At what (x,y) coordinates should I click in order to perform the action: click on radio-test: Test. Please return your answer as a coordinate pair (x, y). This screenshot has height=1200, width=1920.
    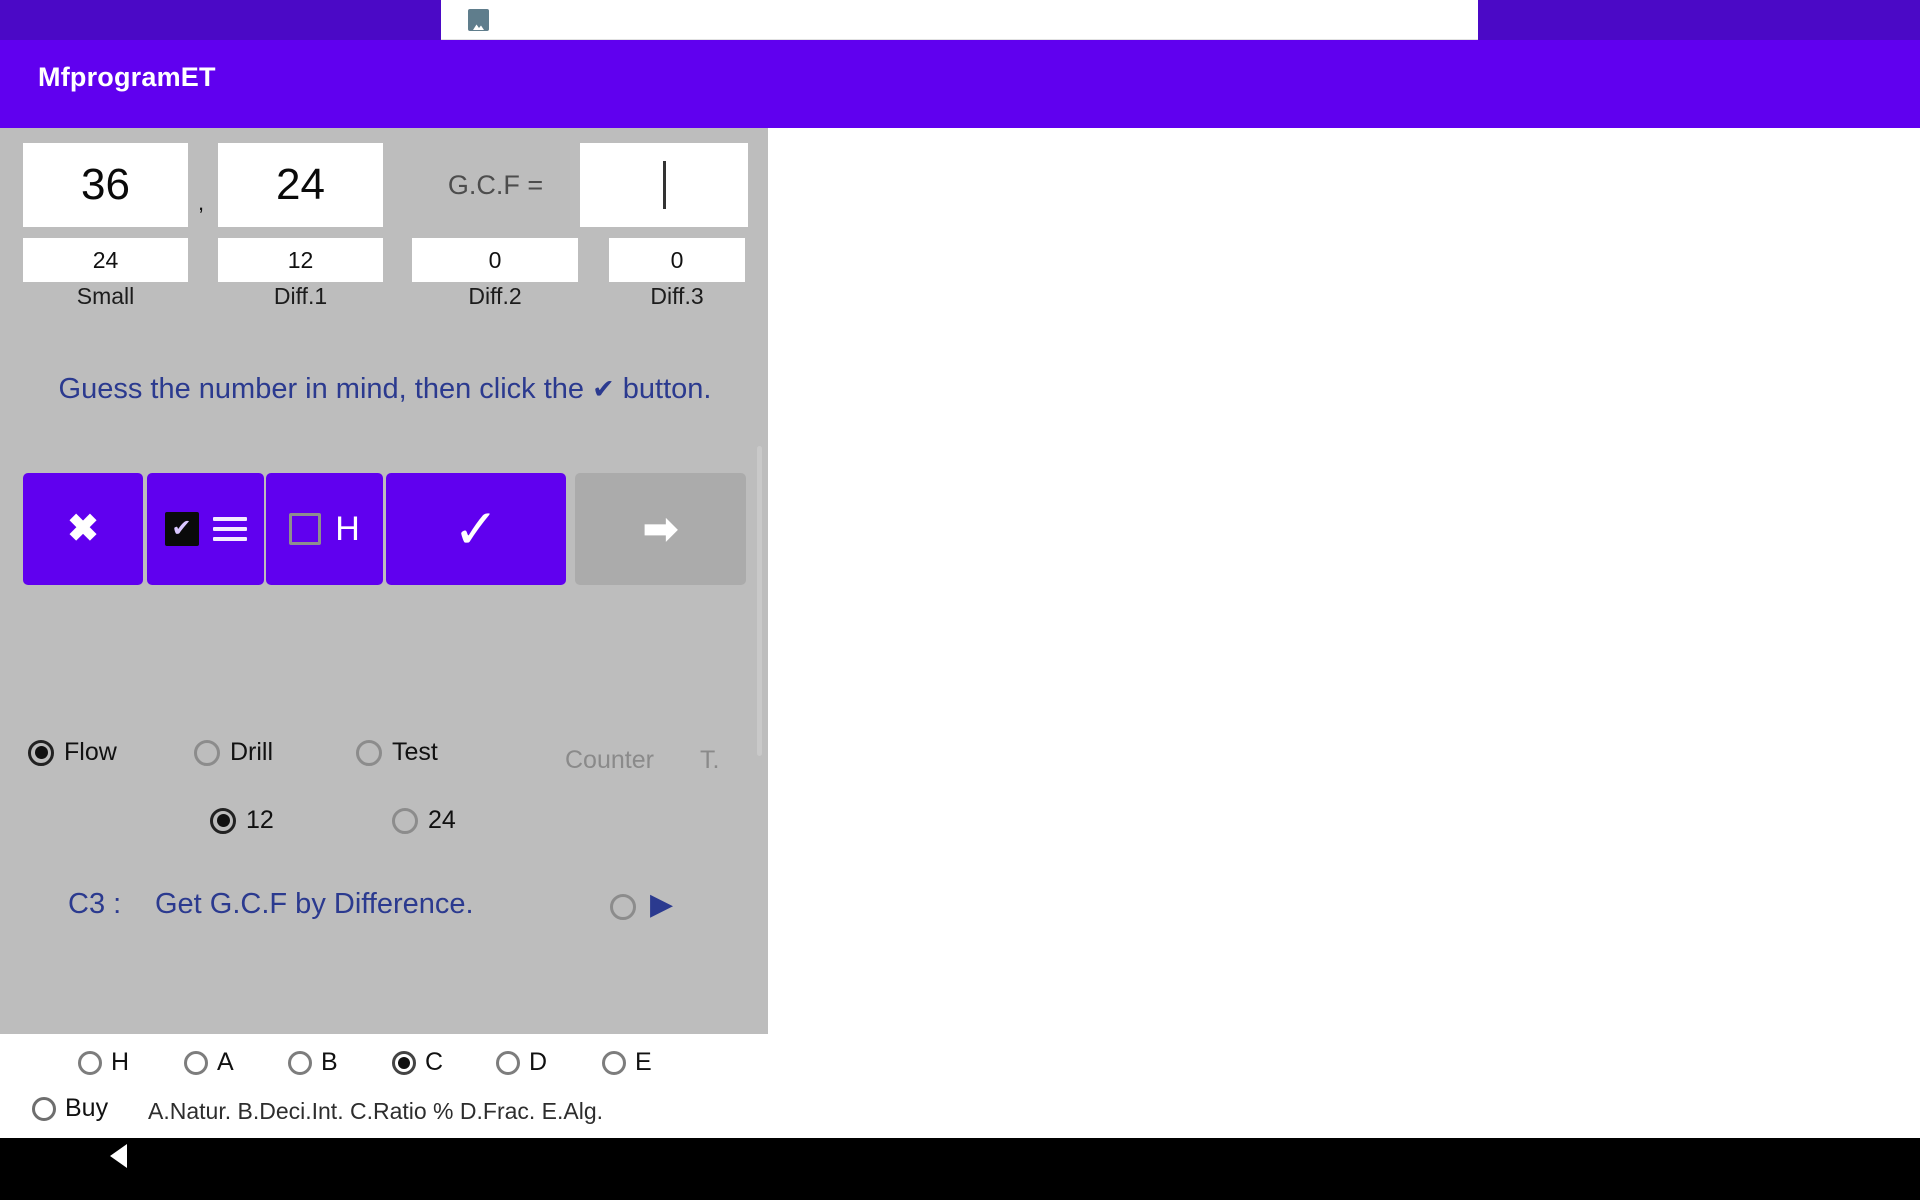
    Looking at the image, I should click on (397, 752).